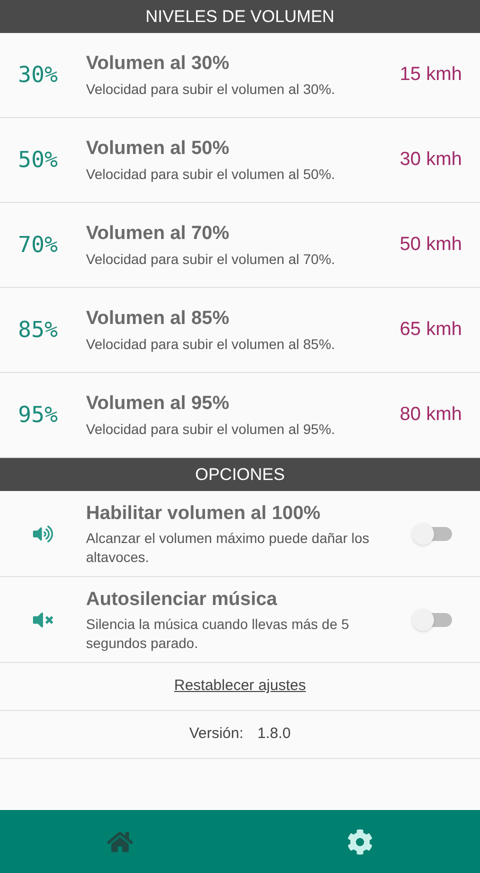 This screenshot has width=480, height=873. I want to click on settings-icon, so click(360, 841).